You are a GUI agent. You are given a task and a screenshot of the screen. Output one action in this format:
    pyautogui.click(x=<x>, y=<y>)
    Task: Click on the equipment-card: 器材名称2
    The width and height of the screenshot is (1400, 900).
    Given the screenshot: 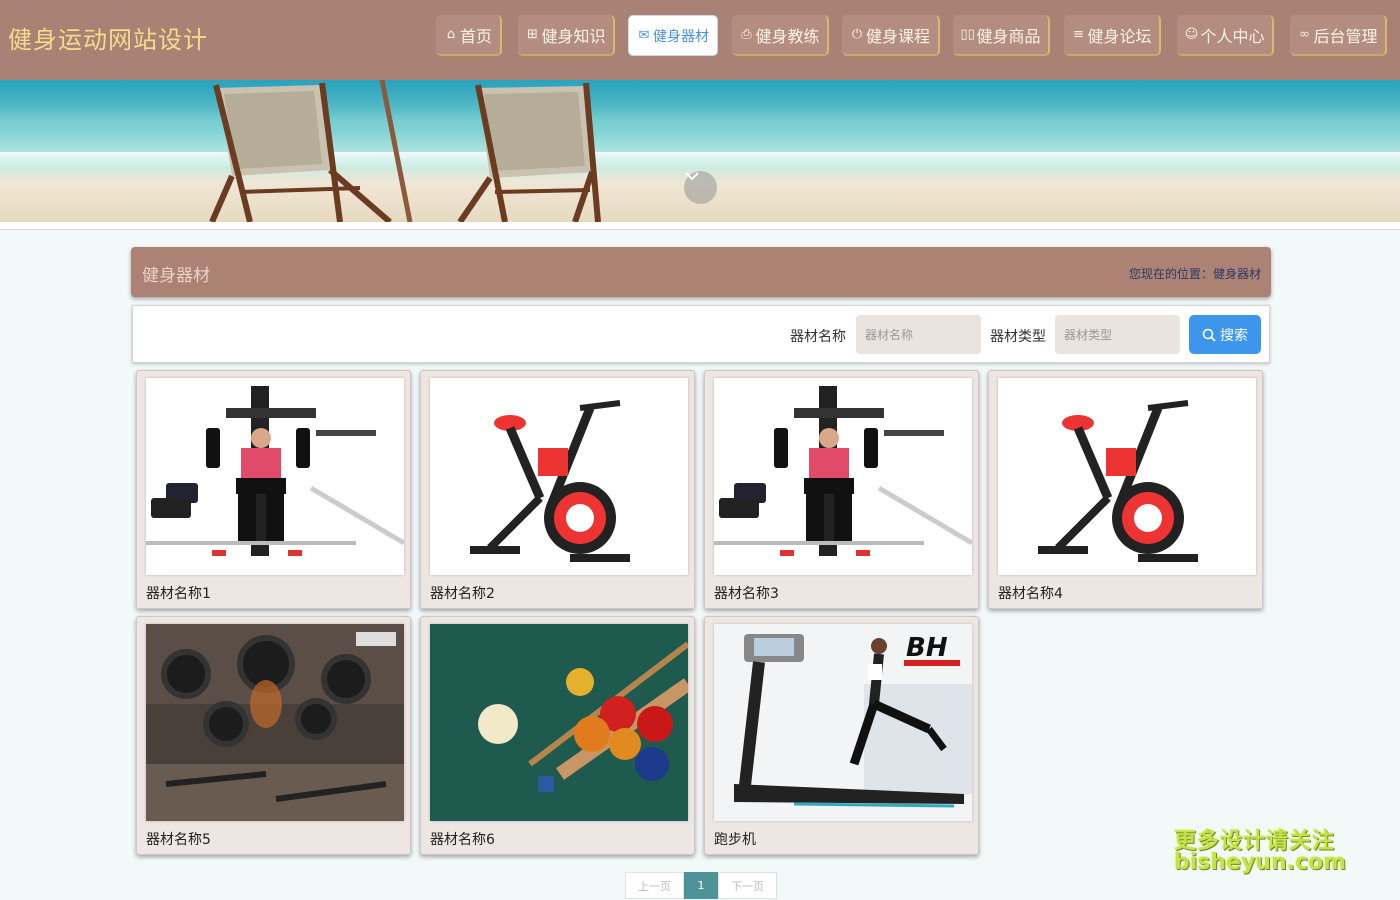 What is the action you would take?
    pyautogui.click(x=557, y=489)
    